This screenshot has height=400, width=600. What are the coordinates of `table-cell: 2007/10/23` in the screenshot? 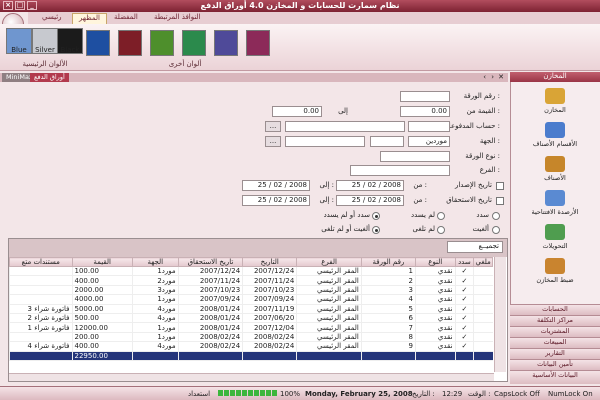 It's located at (269, 290).